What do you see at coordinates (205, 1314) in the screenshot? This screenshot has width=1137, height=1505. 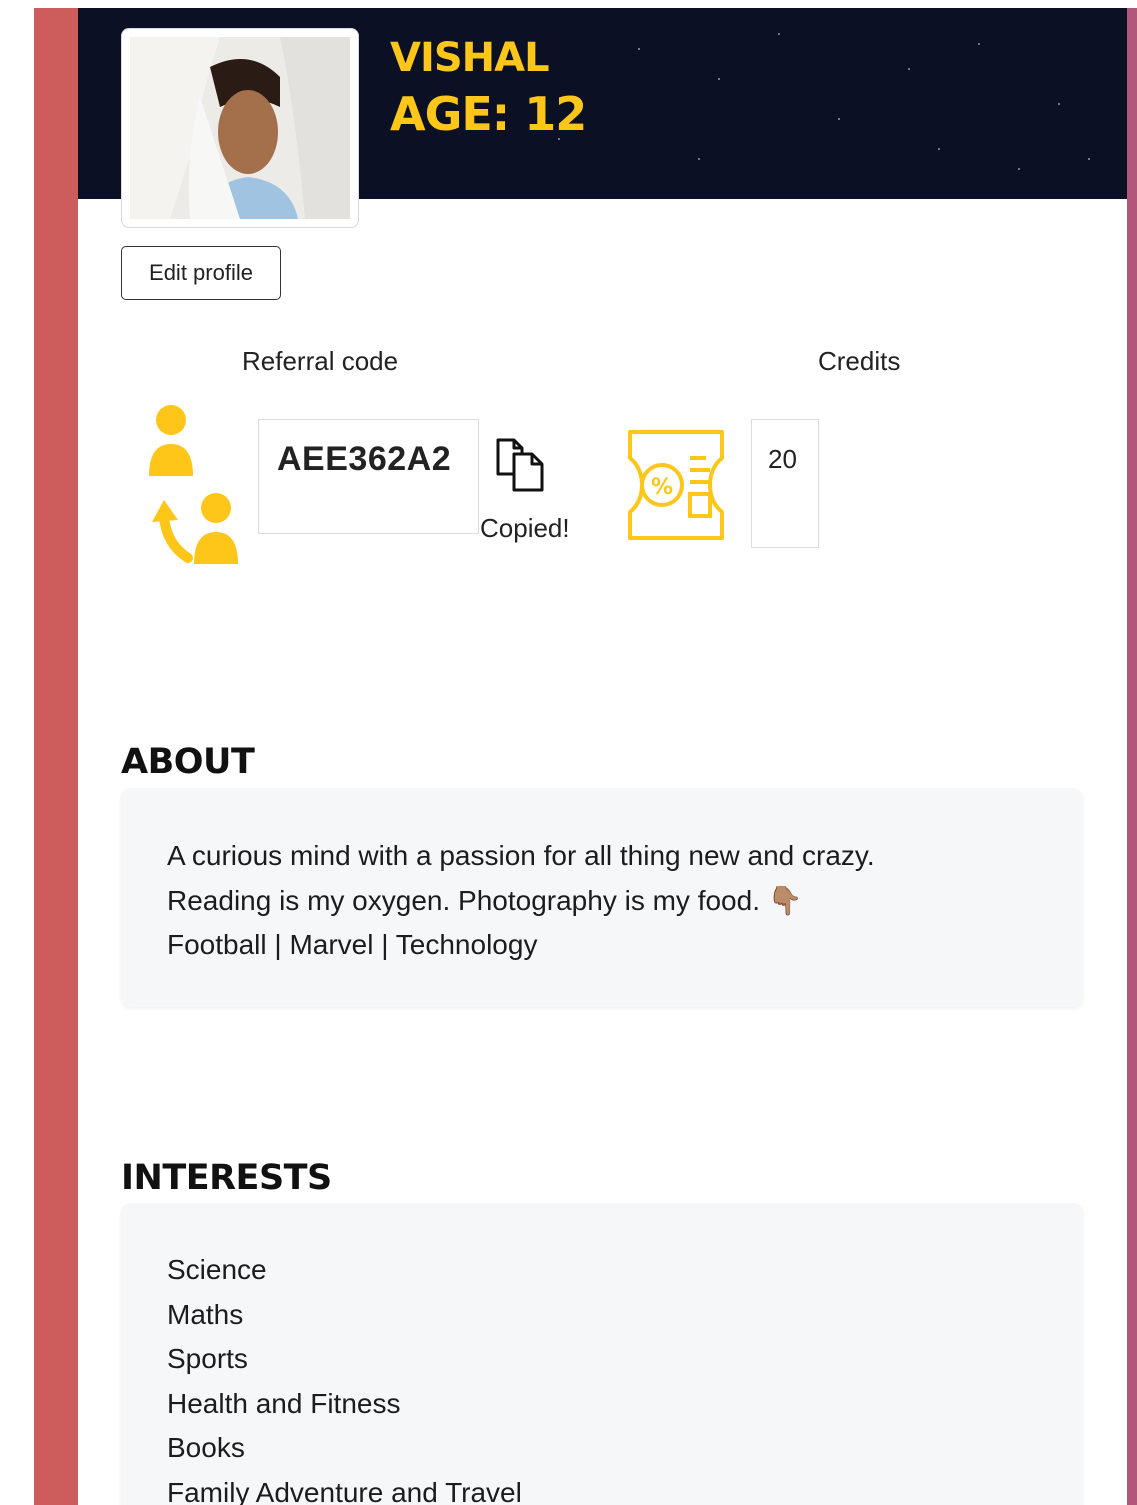 I see `interest-item: Maths` at bounding box center [205, 1314].